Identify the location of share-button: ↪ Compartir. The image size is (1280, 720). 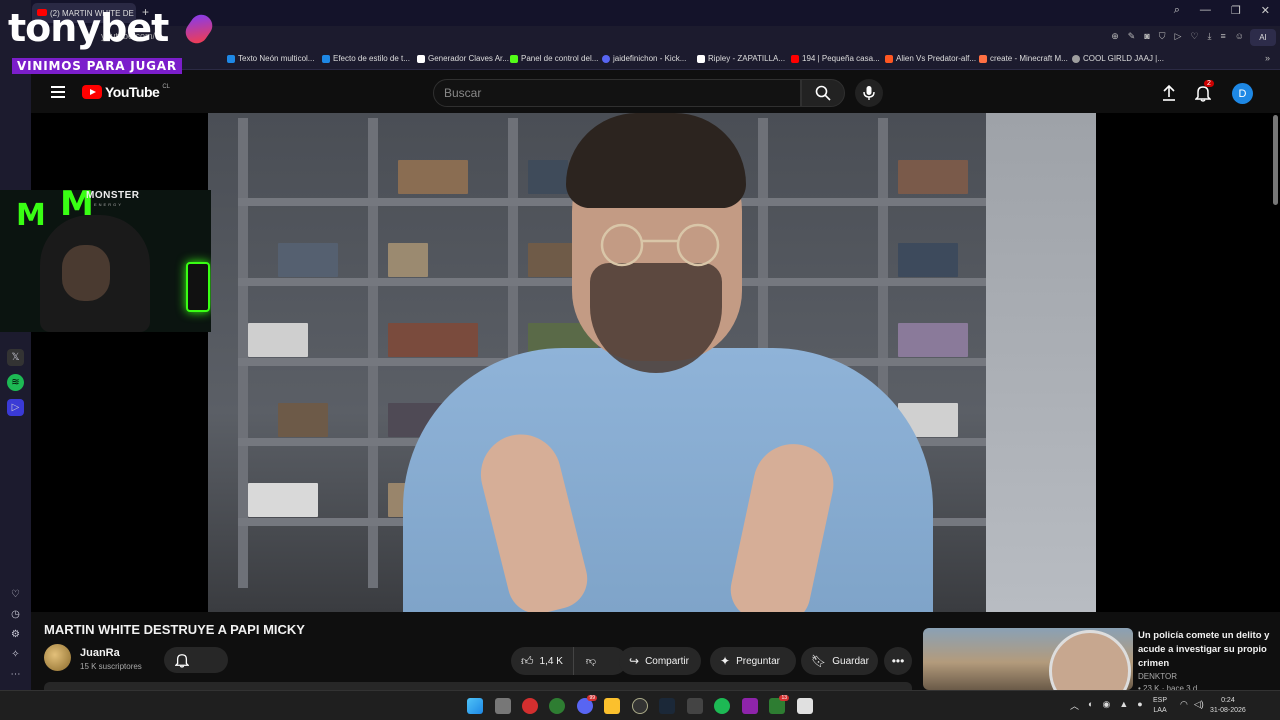
(660, 661).